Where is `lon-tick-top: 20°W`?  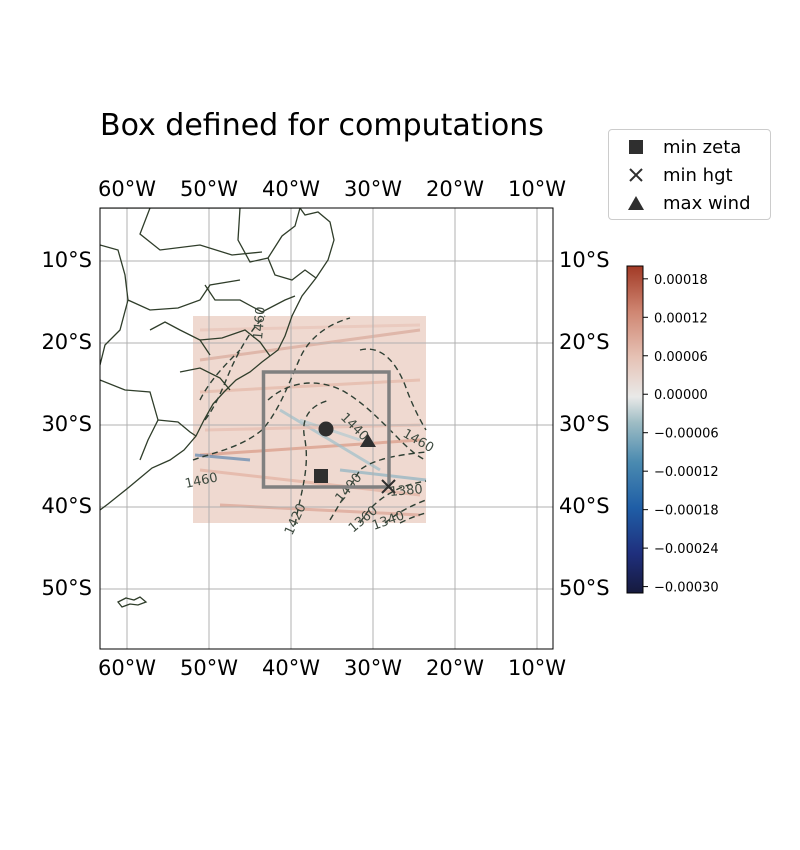
lon-tick-top: 20°W is located at coordinates (455, 189).